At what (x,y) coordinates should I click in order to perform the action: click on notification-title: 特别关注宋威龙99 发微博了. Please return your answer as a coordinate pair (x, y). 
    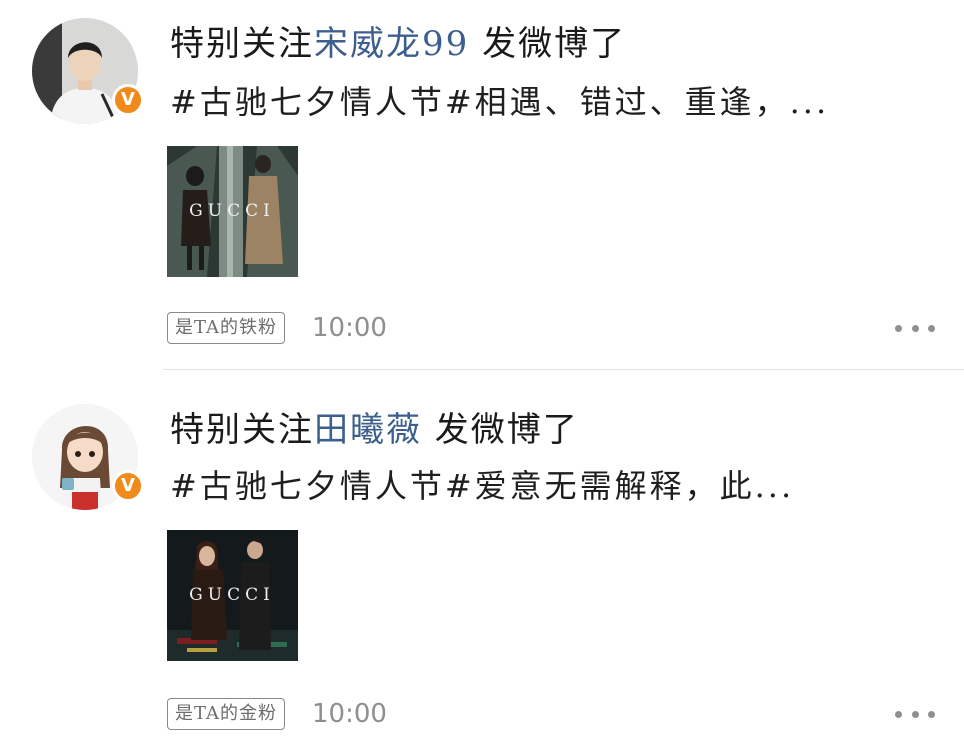
    Looking at the image, I should click on (398, 44).